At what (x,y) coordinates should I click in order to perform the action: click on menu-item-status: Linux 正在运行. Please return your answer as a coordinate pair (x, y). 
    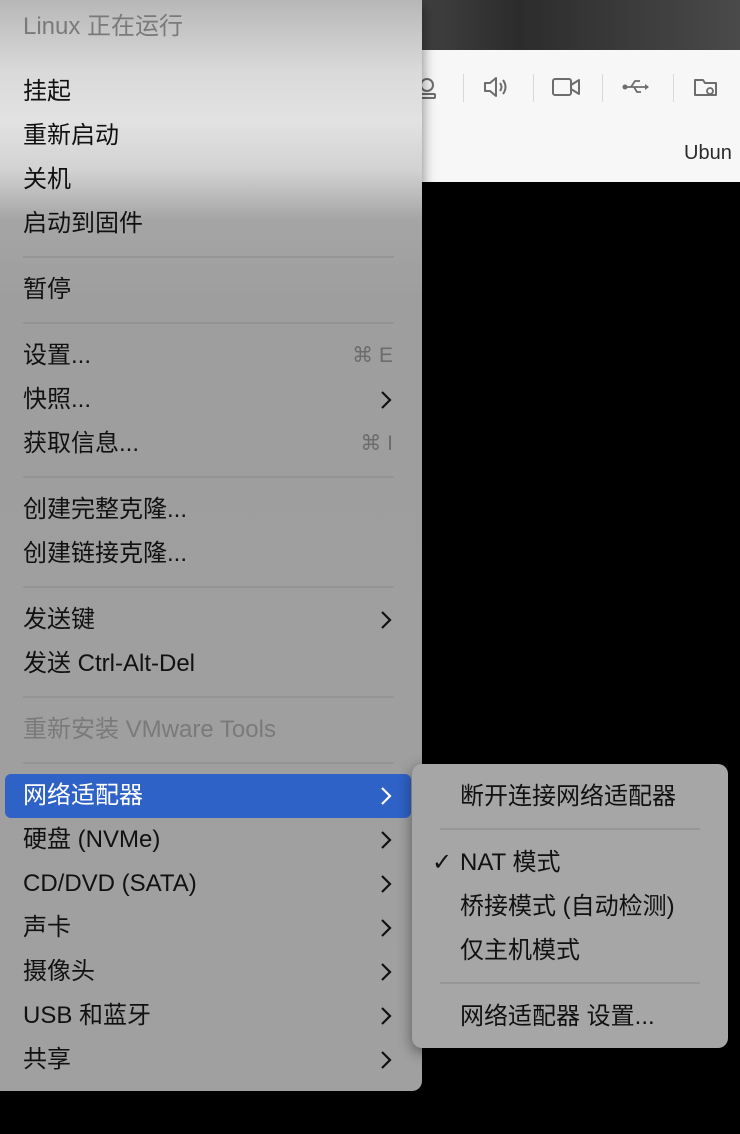
    Looking at the image, I should click on (103, 26).